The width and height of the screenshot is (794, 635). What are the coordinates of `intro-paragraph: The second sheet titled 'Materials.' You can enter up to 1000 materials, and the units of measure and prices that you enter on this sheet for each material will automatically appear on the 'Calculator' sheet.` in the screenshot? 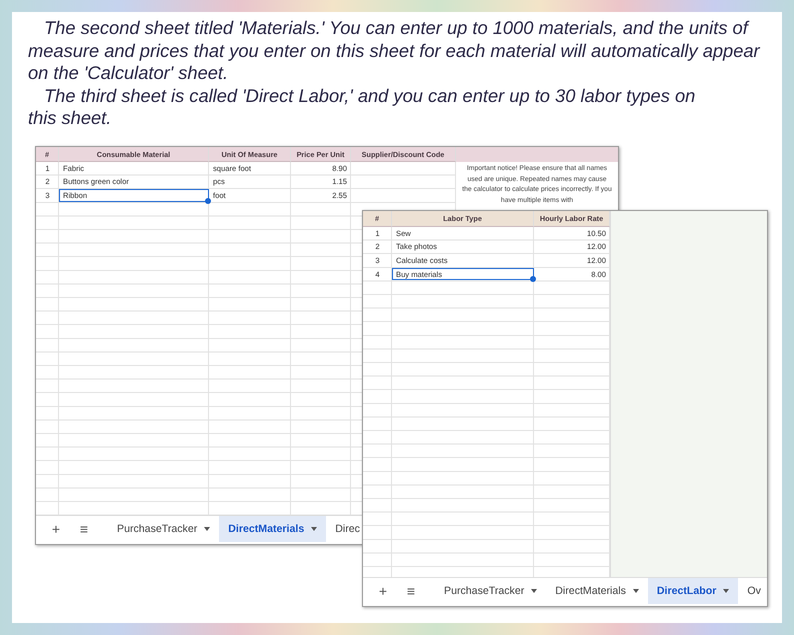 It's located at (395, 50).